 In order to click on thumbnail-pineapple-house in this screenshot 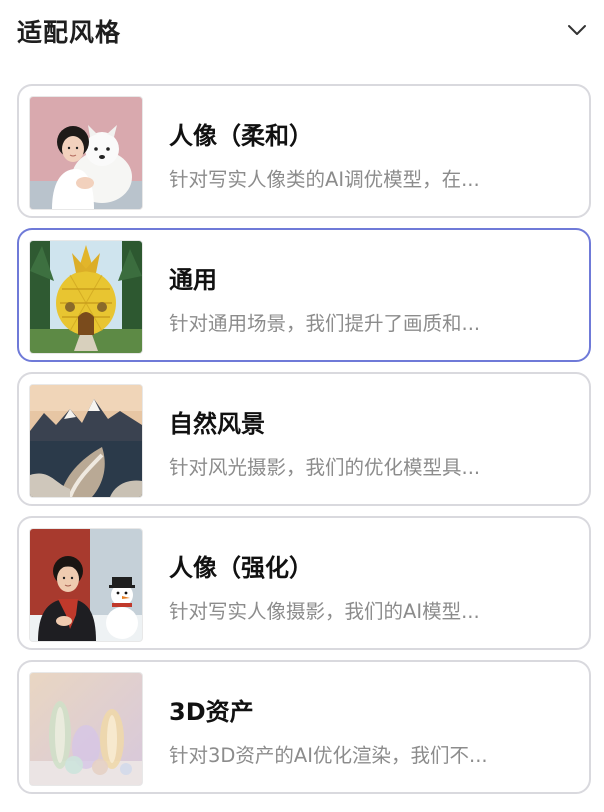, I will do `click(86, 297)`.